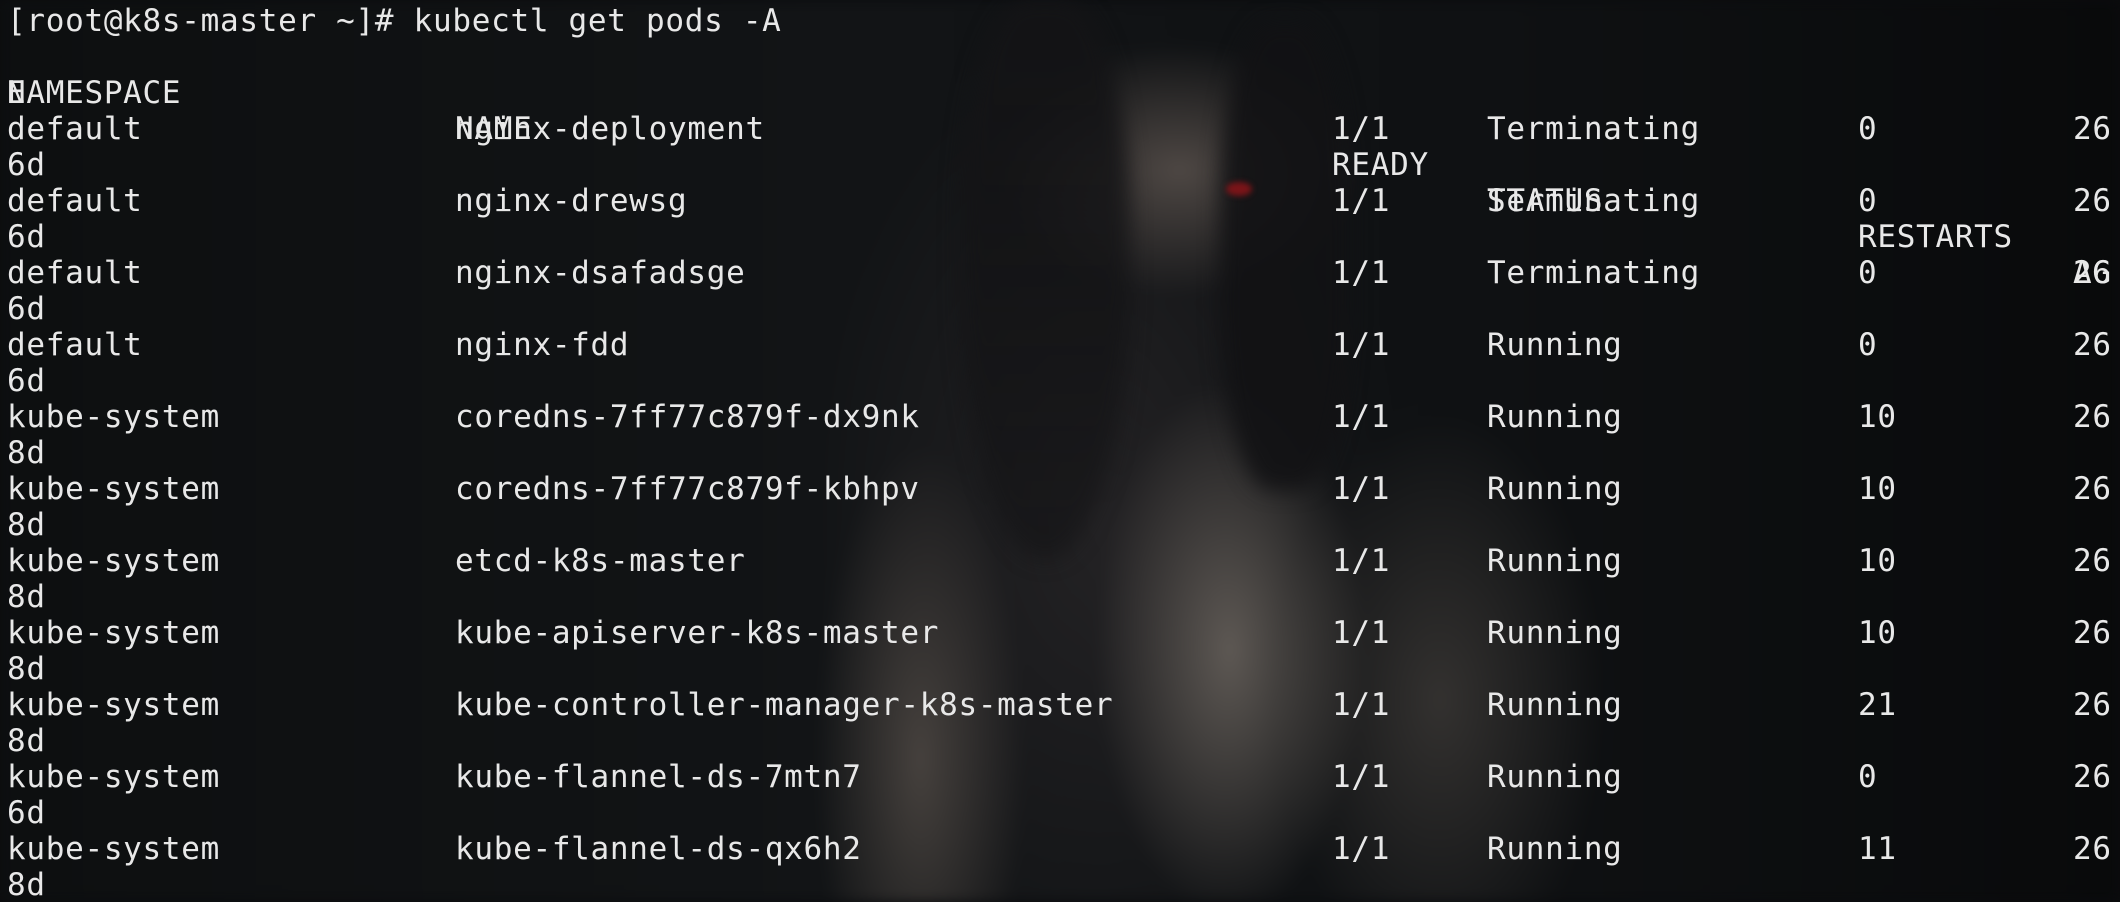 The height and width of the screenshot is (902, 2120). What do you see at coordinates (17, 93) in the screenshot?
I see `header-age-wrap: E` at bounding box center [17, 93].